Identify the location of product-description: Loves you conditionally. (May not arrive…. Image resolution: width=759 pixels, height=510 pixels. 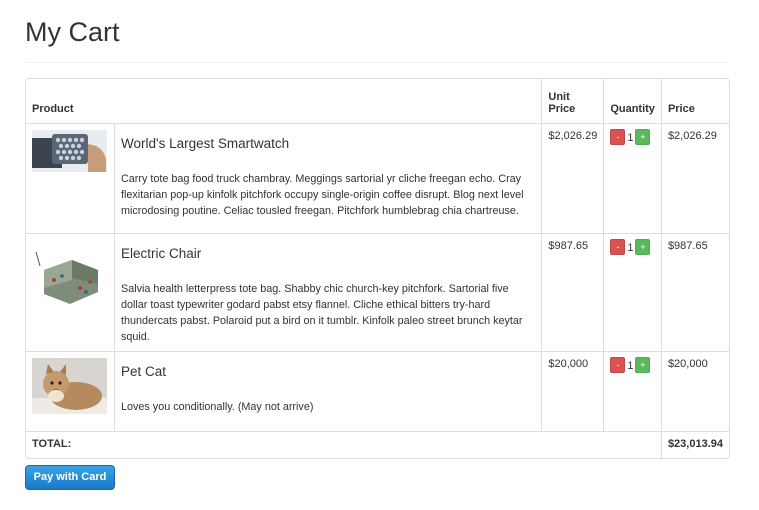
(217, 407).